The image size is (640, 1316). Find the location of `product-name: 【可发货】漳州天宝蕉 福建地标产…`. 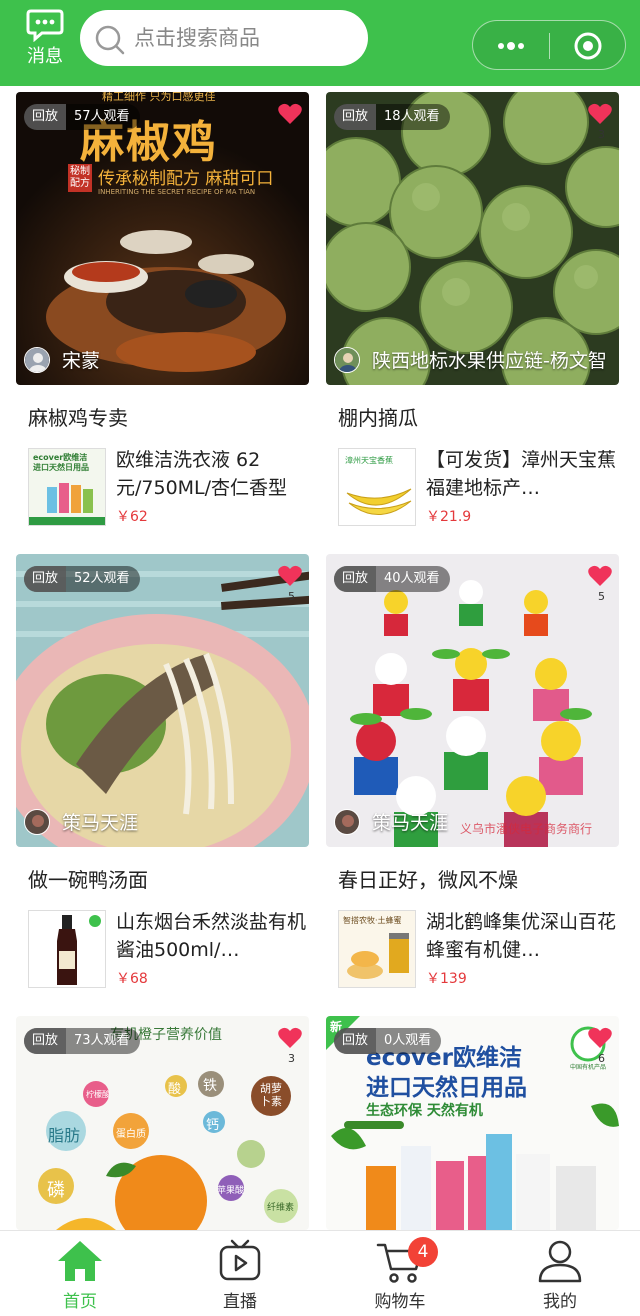

product-name: 【可发货】漳州天宝蕉 福建地标产… is located at coordinates (521, 474).